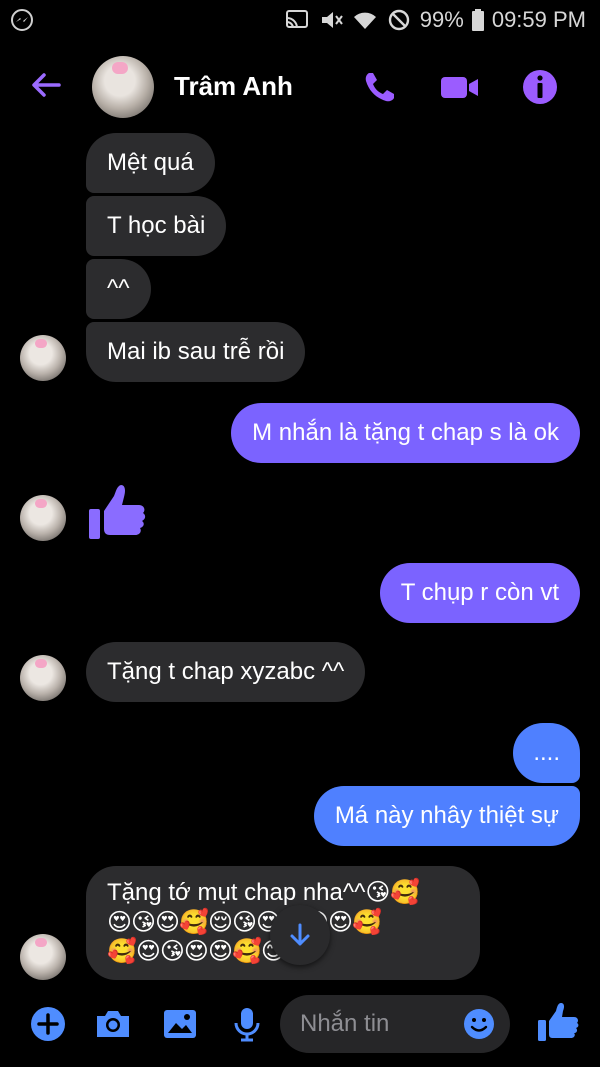 The height and width of the screenshot is (1067, 600). What do you see at coordinates (48, 1024) in the screenshot?
I see `plus-icon` at bounding box center [48, 1024].